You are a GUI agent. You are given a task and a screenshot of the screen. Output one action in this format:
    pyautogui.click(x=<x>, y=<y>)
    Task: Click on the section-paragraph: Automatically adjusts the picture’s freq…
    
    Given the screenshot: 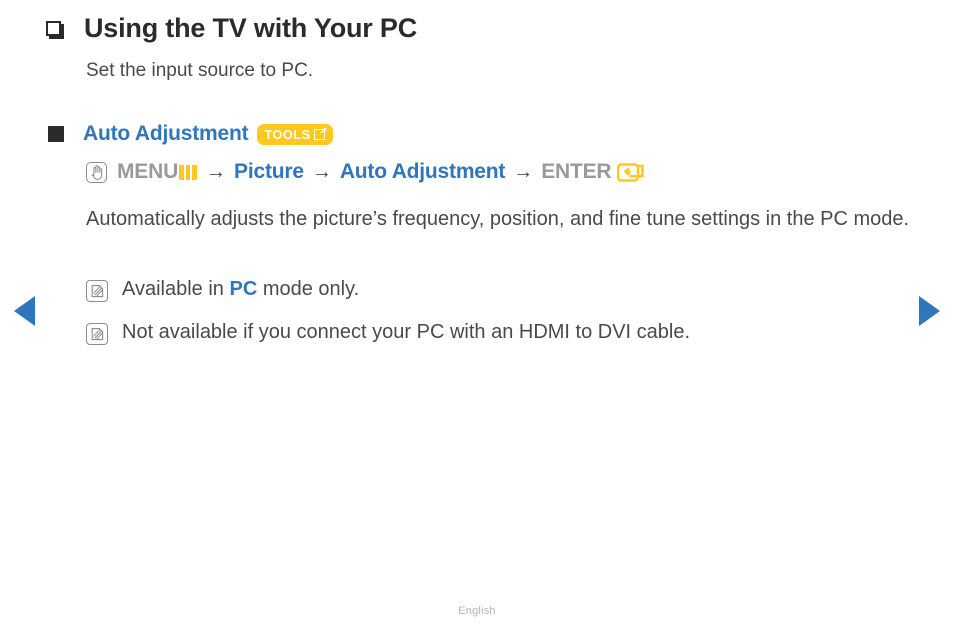 What is the action you would take?
    pyautogui.click(x=498, y=219)
    